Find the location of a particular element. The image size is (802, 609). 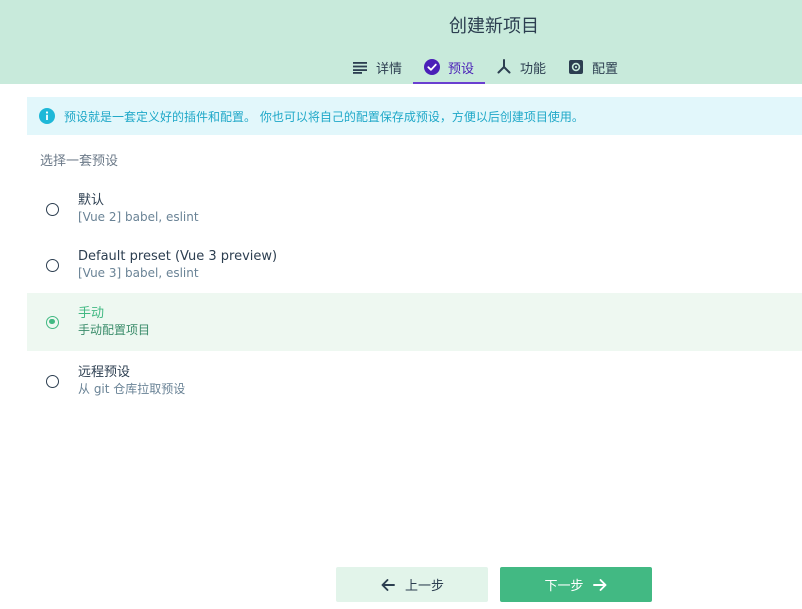

preset-option-manual: 手动 手动配置项目 is located at coordinates (414, 322).